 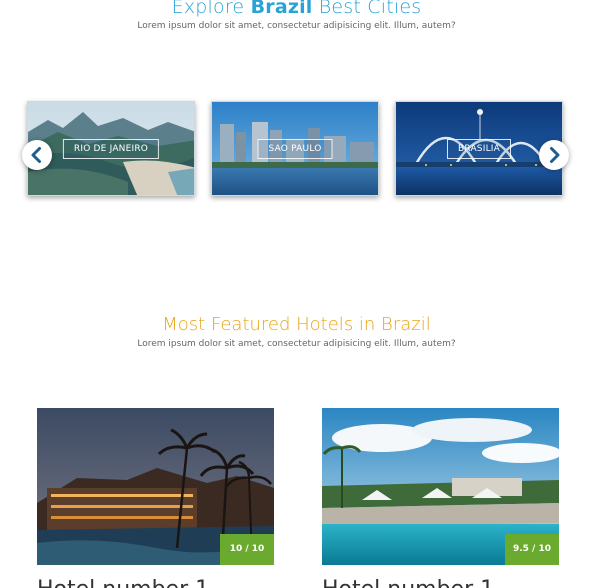 What do you see at coordinates (408, 582) in the screenshot?
I see `hotel-name-2: Hotel number 1` at bounding box center [408, 582].